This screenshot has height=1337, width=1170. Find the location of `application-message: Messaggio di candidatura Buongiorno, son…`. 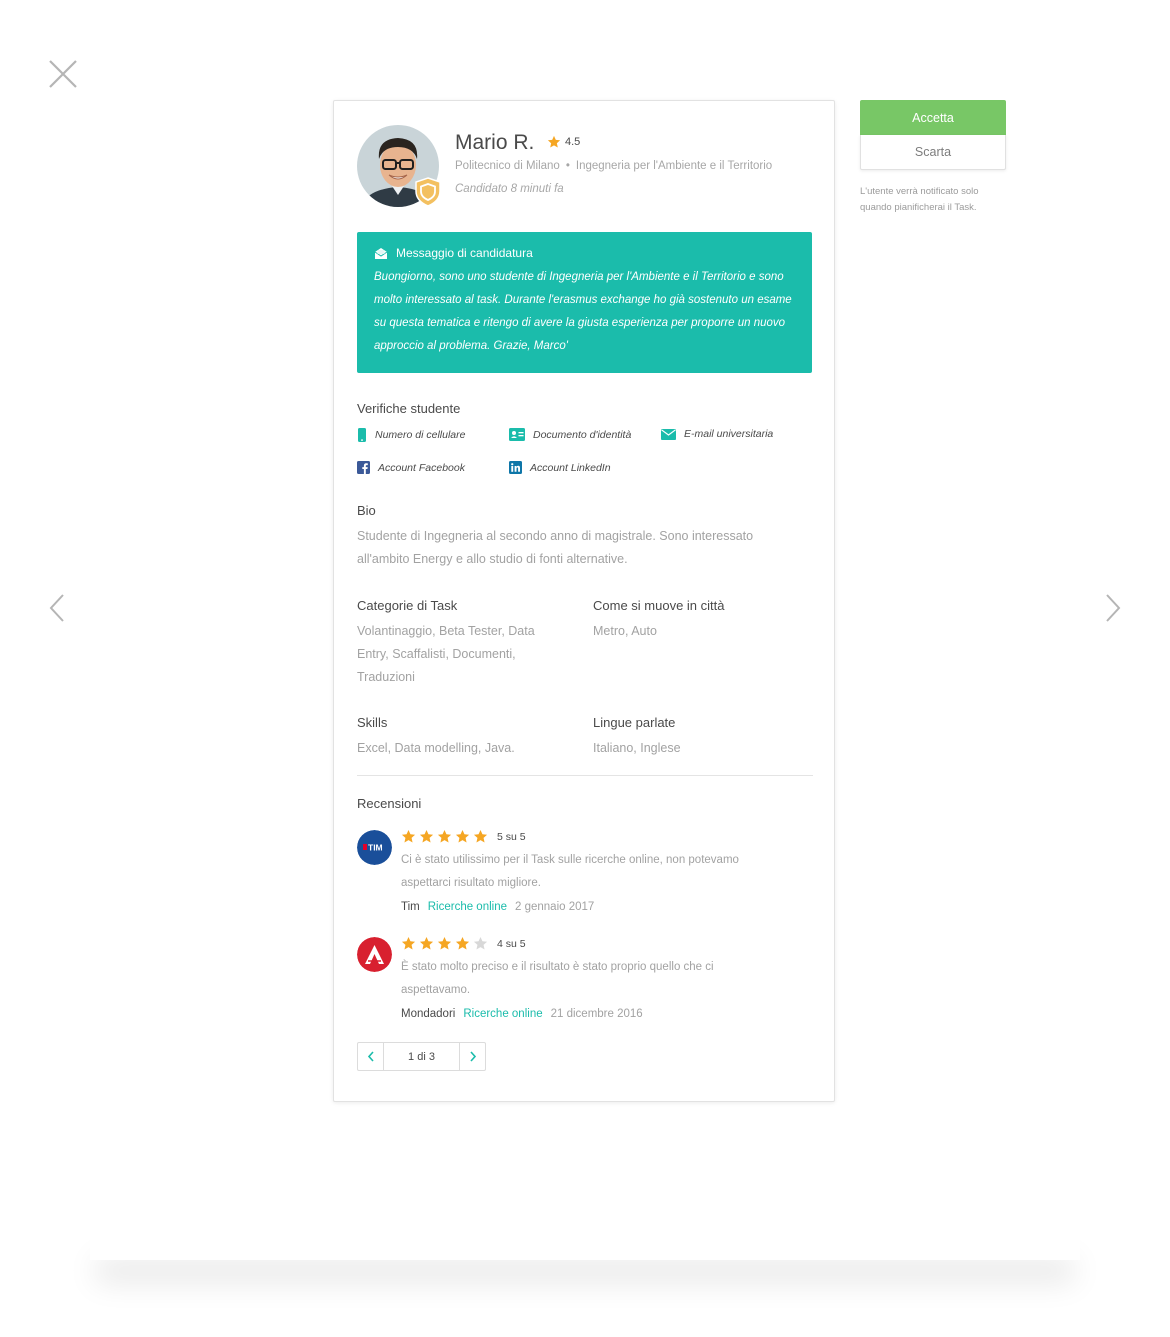

application-message: Messaggio di candidatura Buongiorno, son… is located at coordinates (584, 302).